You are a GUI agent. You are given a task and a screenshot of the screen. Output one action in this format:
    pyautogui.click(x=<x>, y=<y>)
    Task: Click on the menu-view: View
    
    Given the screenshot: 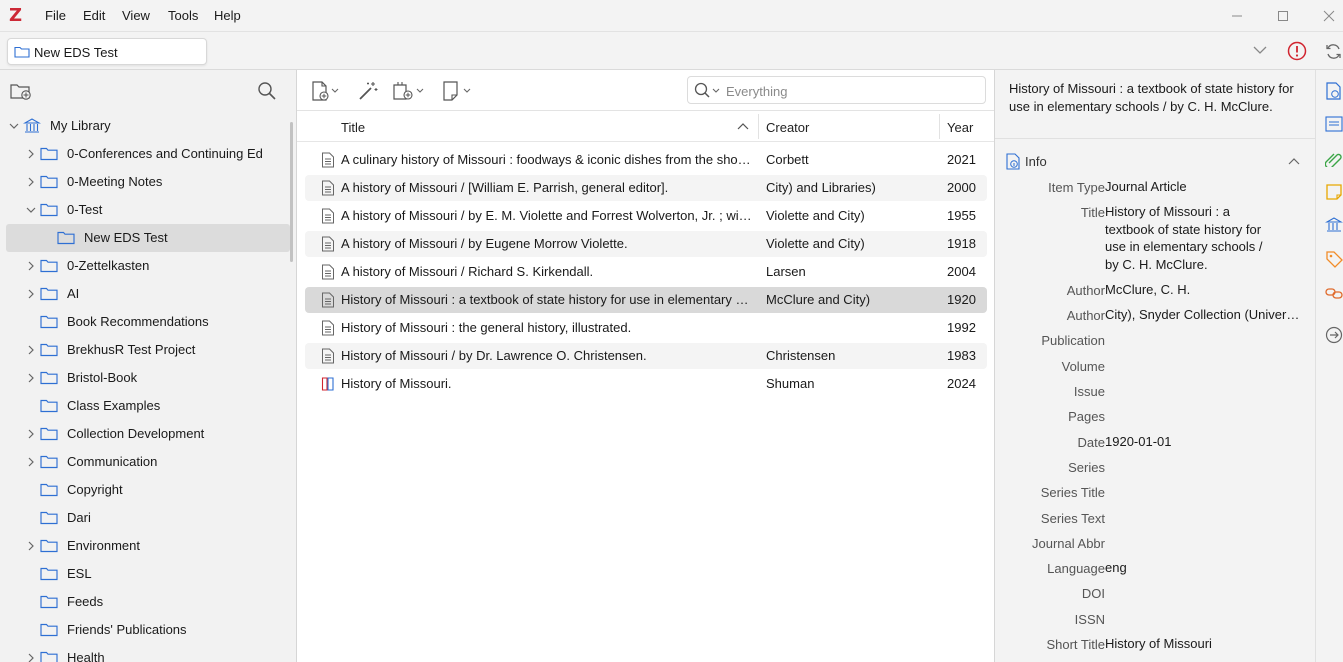 What is the action you would take?
    pyautogui.click(x=136, y=15)
    